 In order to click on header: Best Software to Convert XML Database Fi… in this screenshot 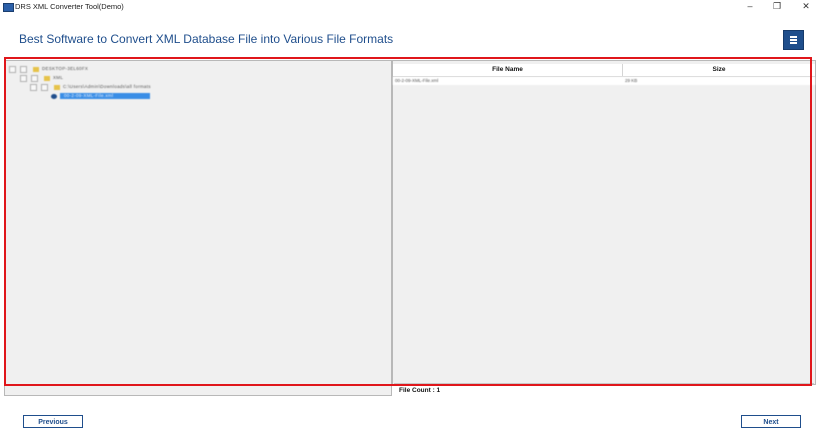, I will do `click(410, 37)`.